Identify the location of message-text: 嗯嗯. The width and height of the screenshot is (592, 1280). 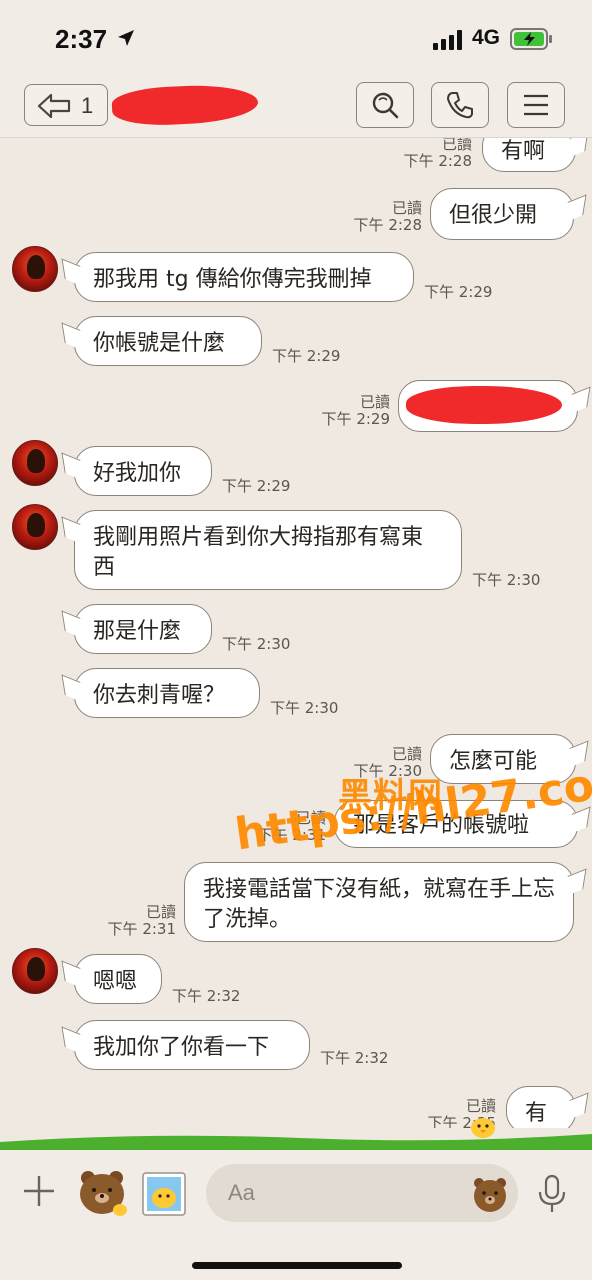
(115, 981).